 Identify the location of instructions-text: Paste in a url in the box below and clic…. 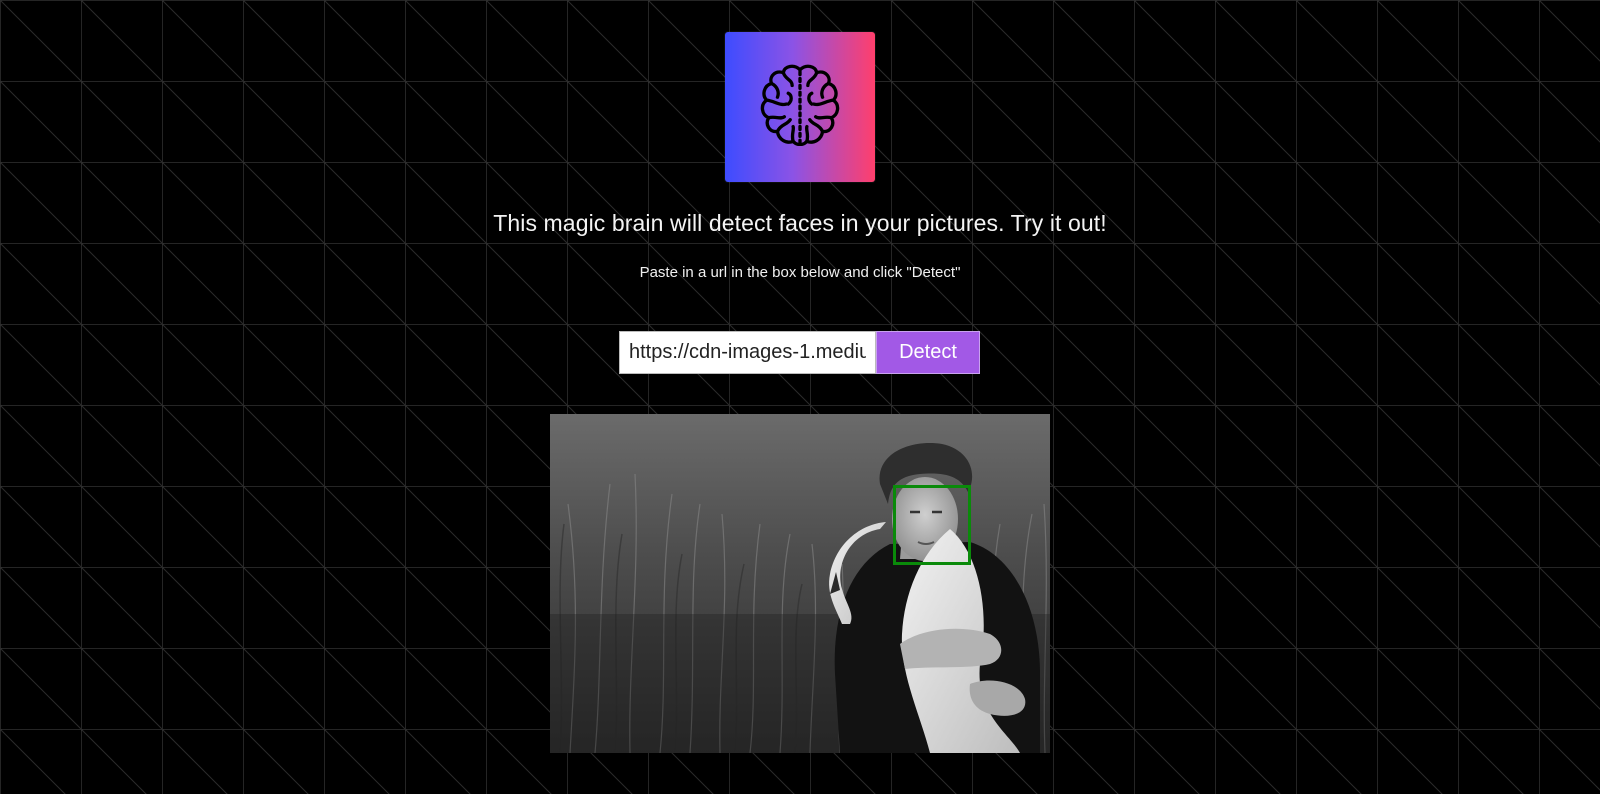
(800, 272).